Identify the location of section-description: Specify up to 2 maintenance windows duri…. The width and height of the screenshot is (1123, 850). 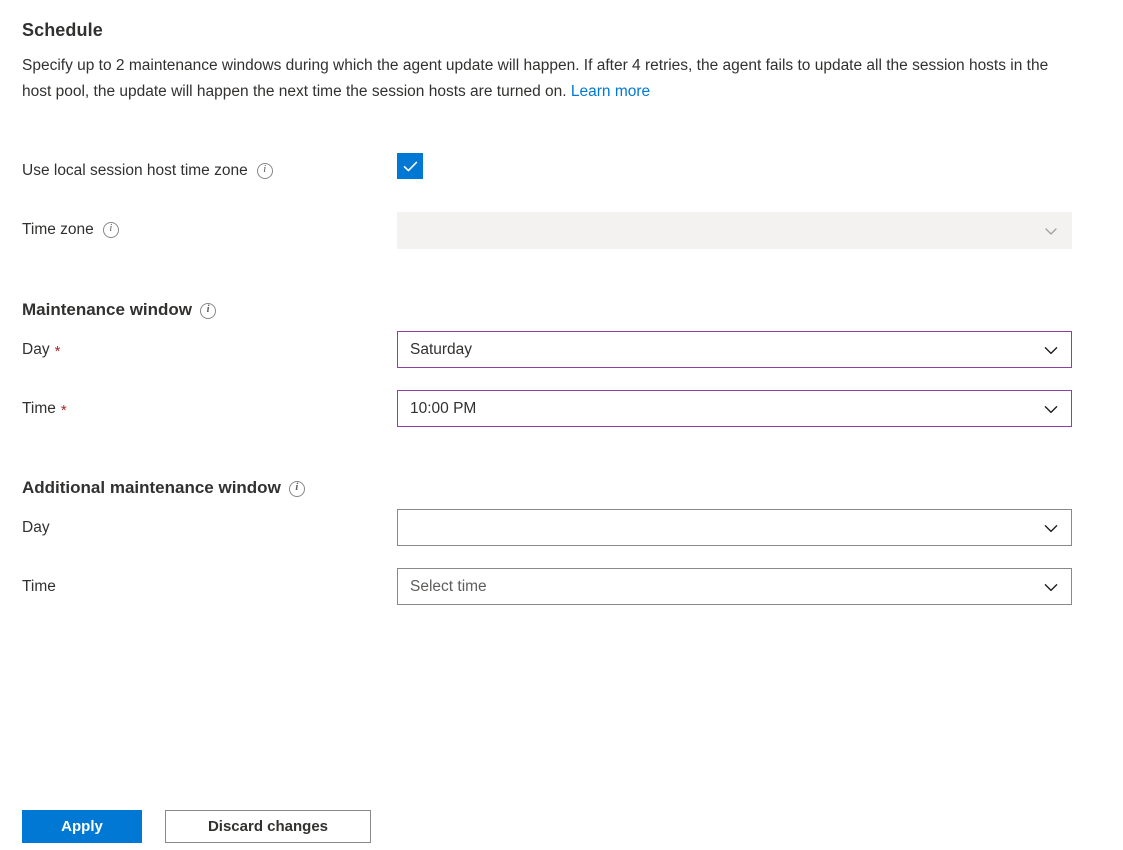
(548, 79).